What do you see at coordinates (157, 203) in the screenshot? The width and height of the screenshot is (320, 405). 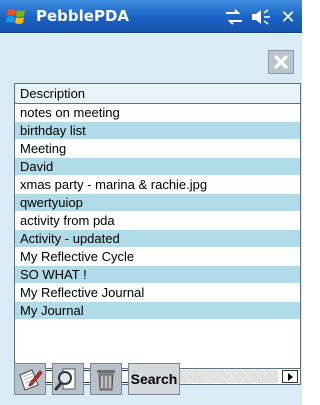 I see `list-item: qwertyuiop` at bounding box center [157, 203].